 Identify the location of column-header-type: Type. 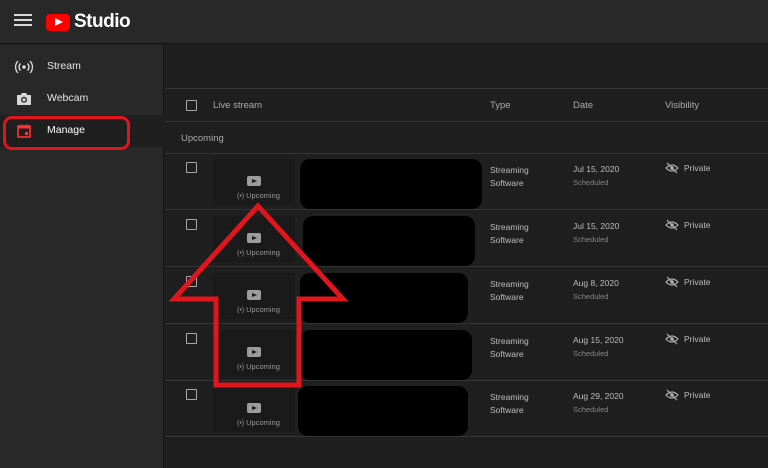
(500, 105).